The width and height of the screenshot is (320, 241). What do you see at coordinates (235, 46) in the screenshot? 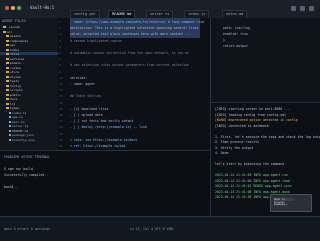
I see `code-line: return output` at bounding box center [235, 46].